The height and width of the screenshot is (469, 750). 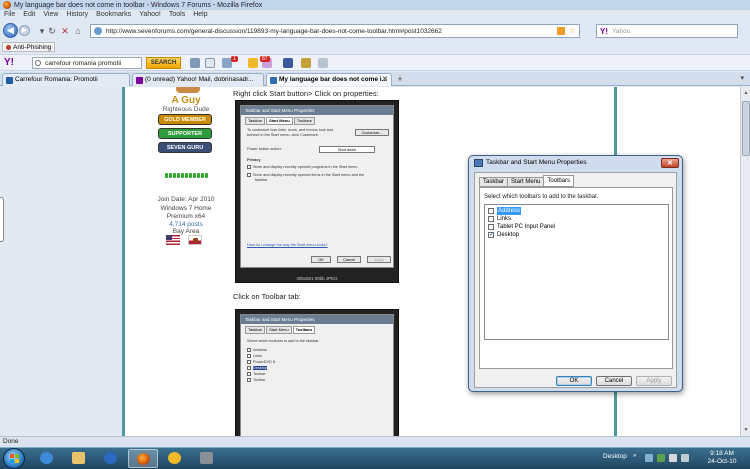 What do you see at coordinates (400, 79) in the screenshot?
I see `new-tab-button: +` at bounding box center [400, 79].